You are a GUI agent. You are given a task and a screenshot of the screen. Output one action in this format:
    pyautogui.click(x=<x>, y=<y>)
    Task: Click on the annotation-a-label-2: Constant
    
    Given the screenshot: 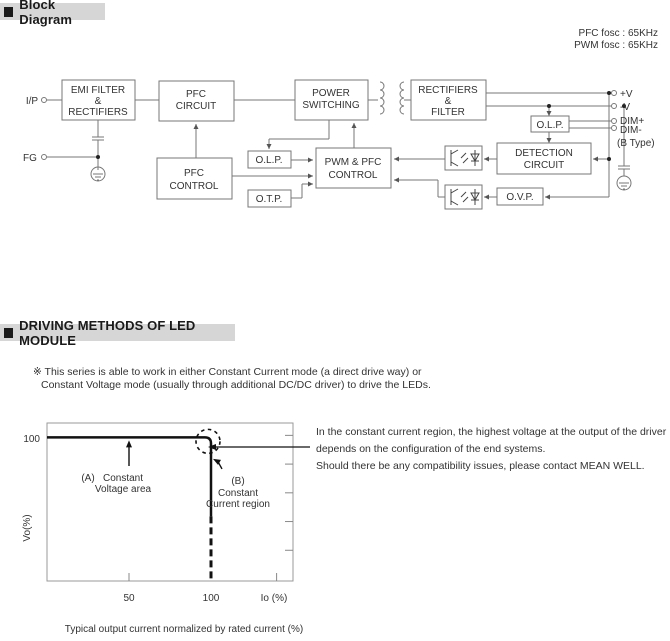 What is the action you would take?
    pyautogui.click(x=123, y=478)
    